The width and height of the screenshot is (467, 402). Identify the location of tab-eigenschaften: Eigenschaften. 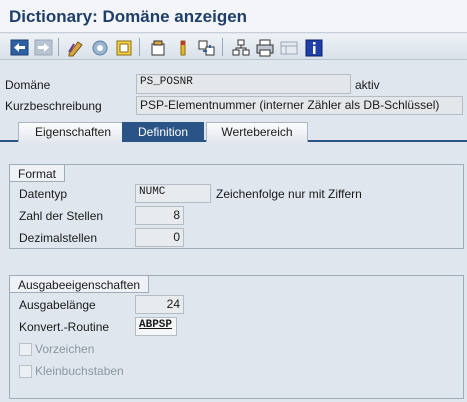
(73, 132).